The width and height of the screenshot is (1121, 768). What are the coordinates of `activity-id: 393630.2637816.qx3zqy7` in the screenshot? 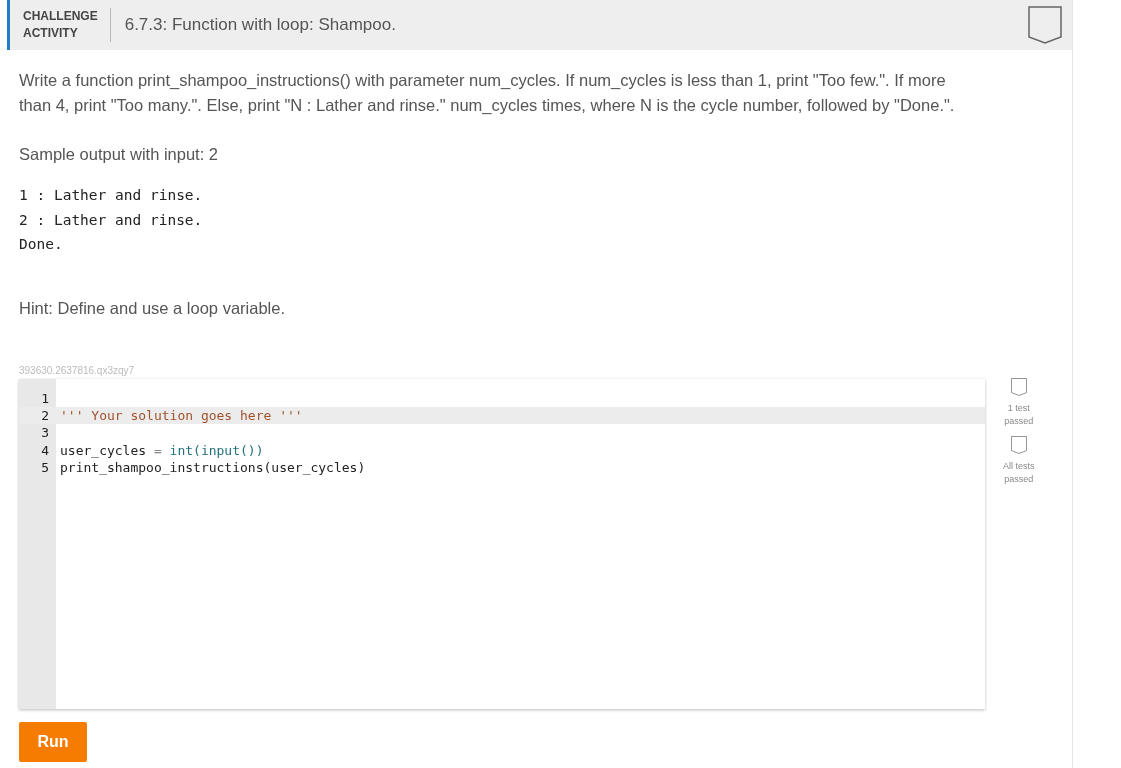 It's located at (77, 370).